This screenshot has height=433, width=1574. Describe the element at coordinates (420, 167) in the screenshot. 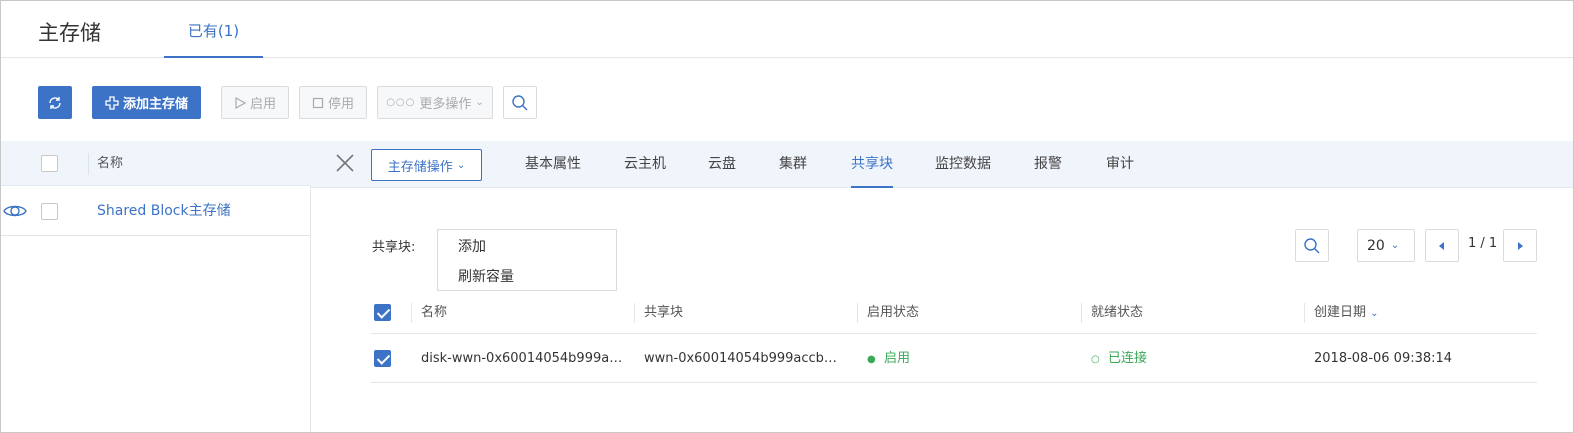

I see `storage-actions-label: 主存储操作` at that location.